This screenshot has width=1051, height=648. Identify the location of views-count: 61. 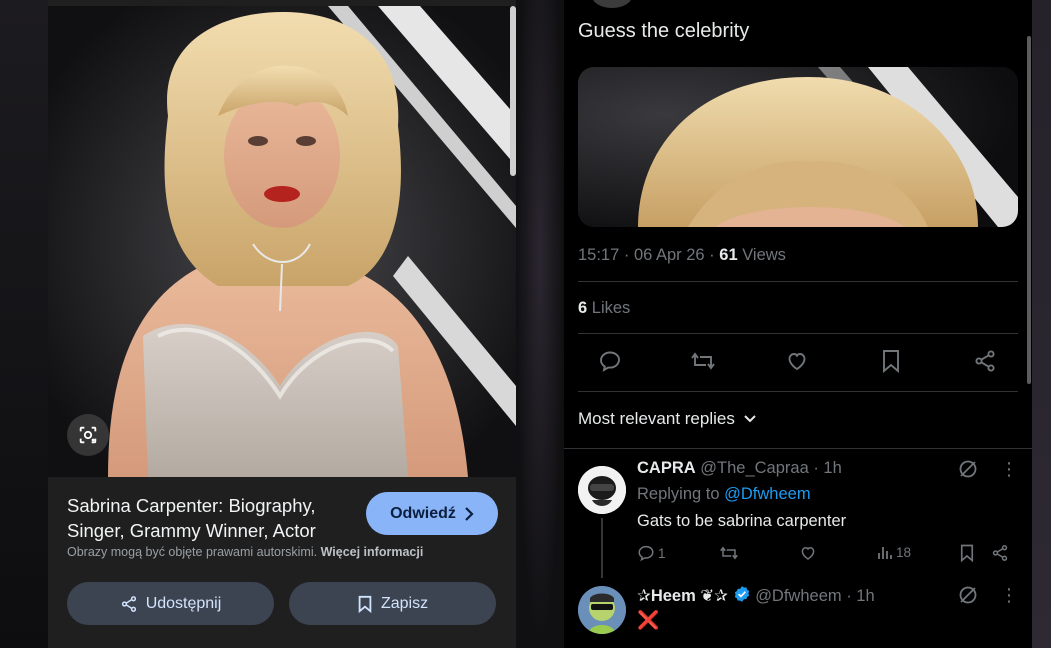
(728, 255).